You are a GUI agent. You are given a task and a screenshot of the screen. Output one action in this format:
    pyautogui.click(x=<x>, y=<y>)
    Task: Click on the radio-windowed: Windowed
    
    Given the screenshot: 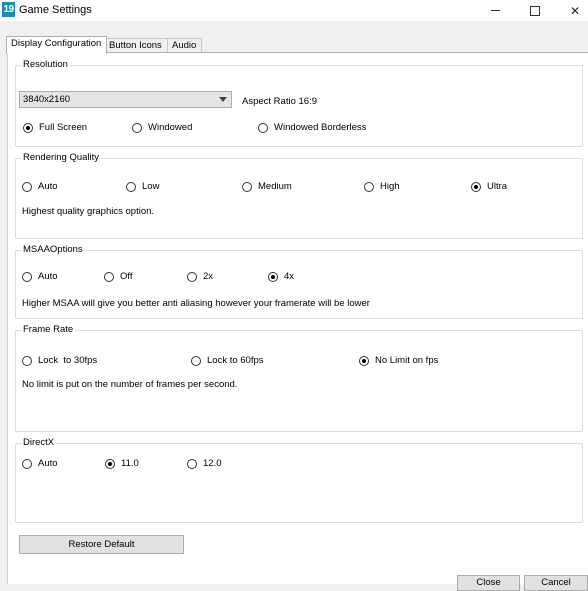 What is the action you would take?
    pyautogui.click(x=162, y=127)
    